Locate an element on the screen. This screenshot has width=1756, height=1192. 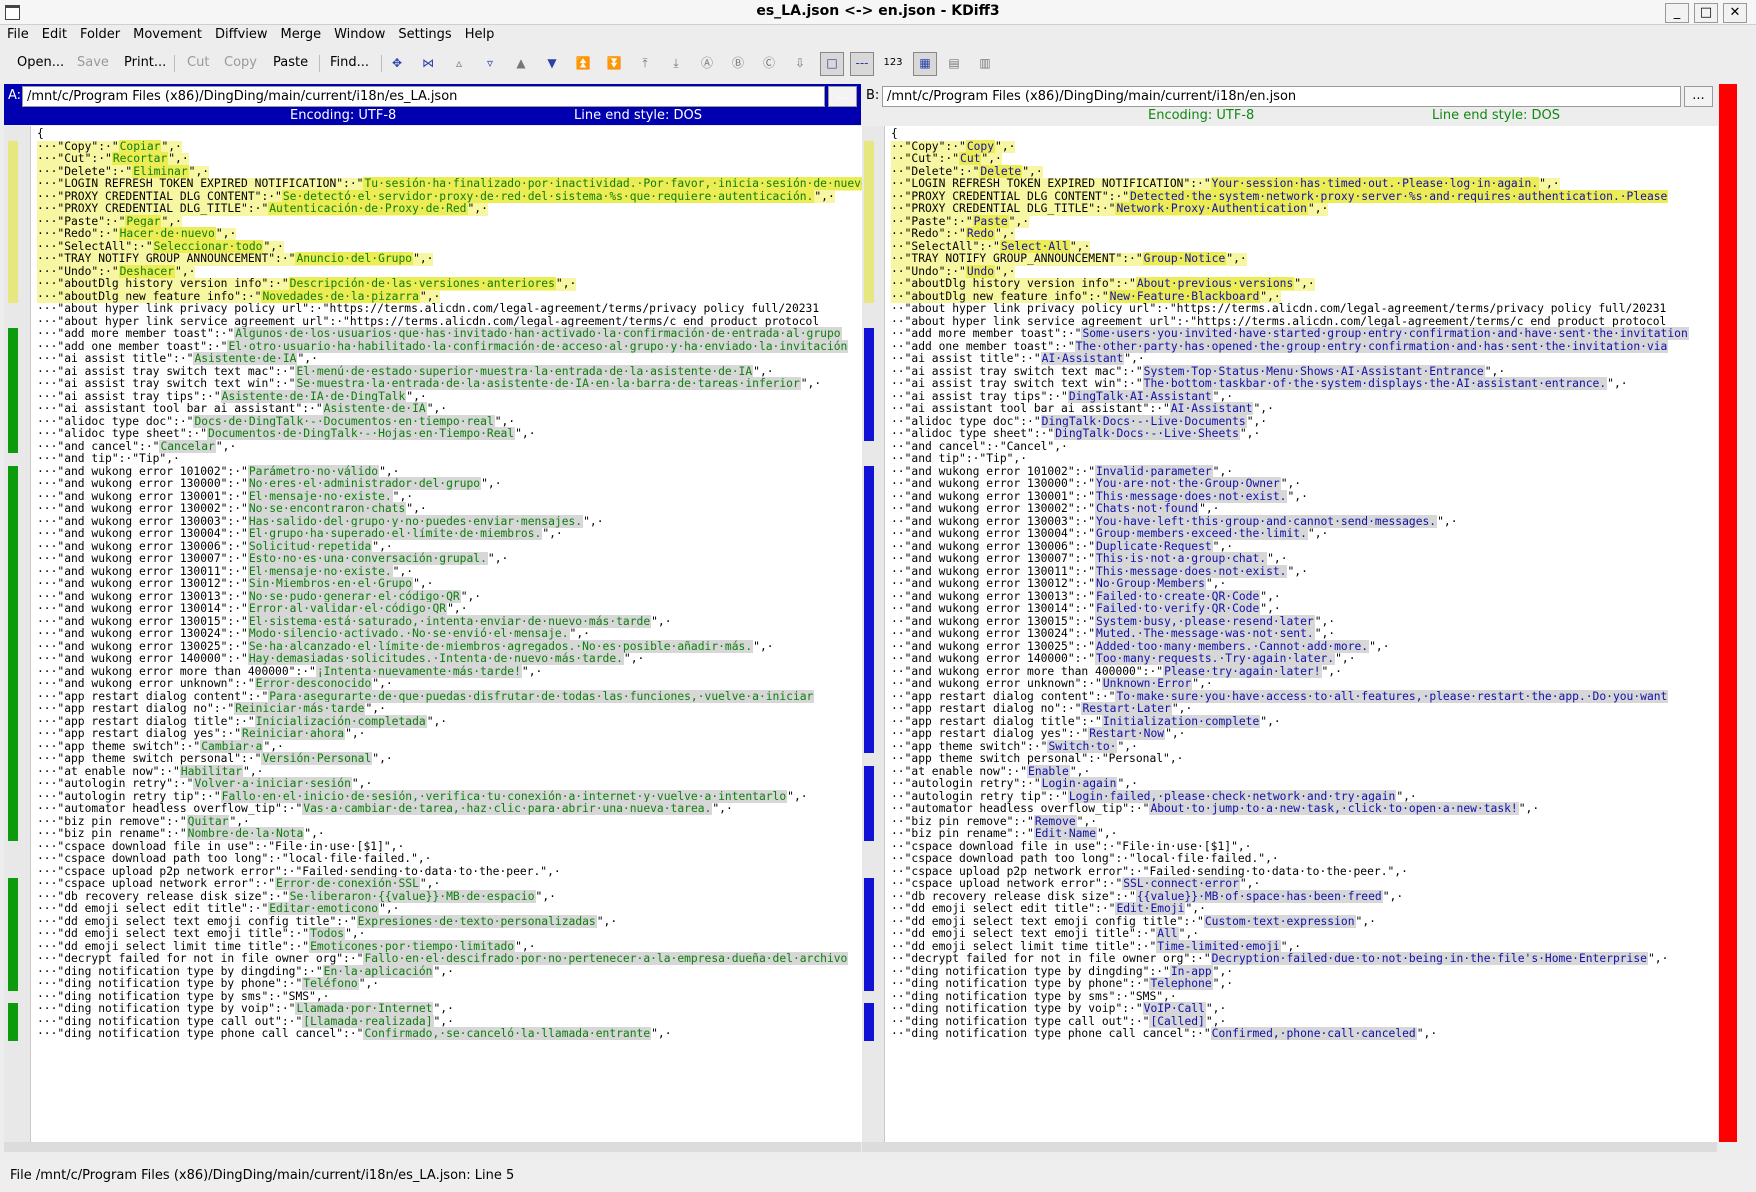
show-whitespace-icon: □ is located at coordinates (832, 64).